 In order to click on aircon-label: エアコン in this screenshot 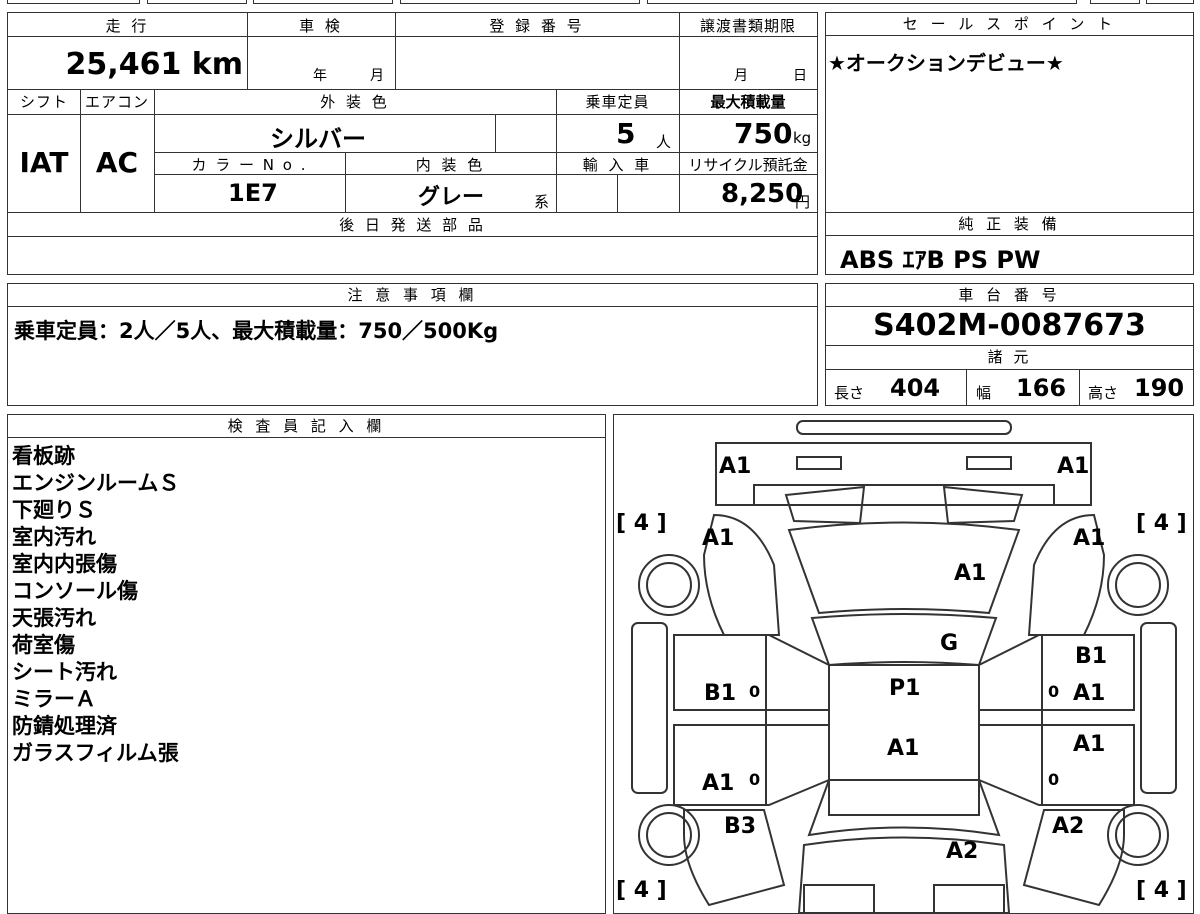, I will do `click(116, 102)`.